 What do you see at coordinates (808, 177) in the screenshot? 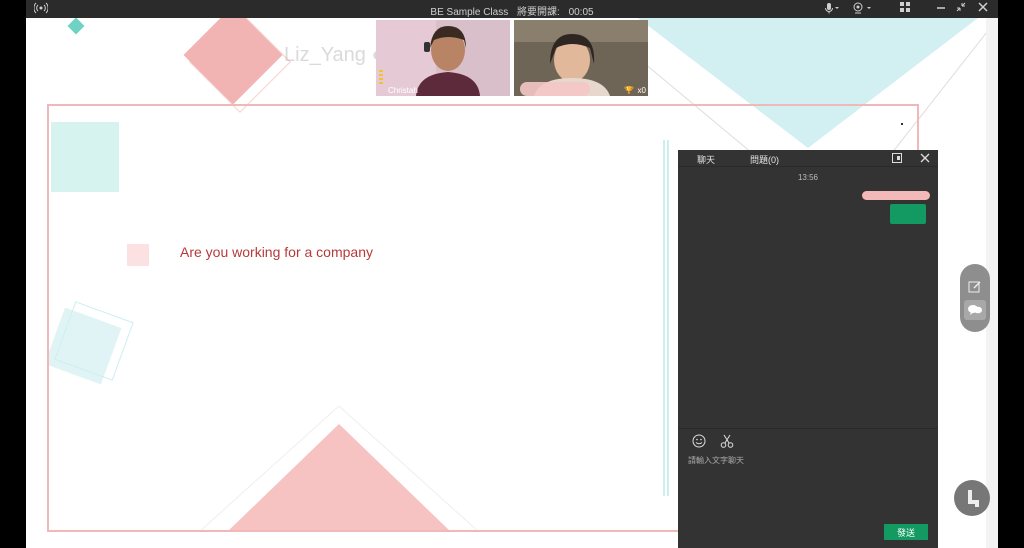
I see `chat-timestamp: 13:56` at bounding box center [808, 177].